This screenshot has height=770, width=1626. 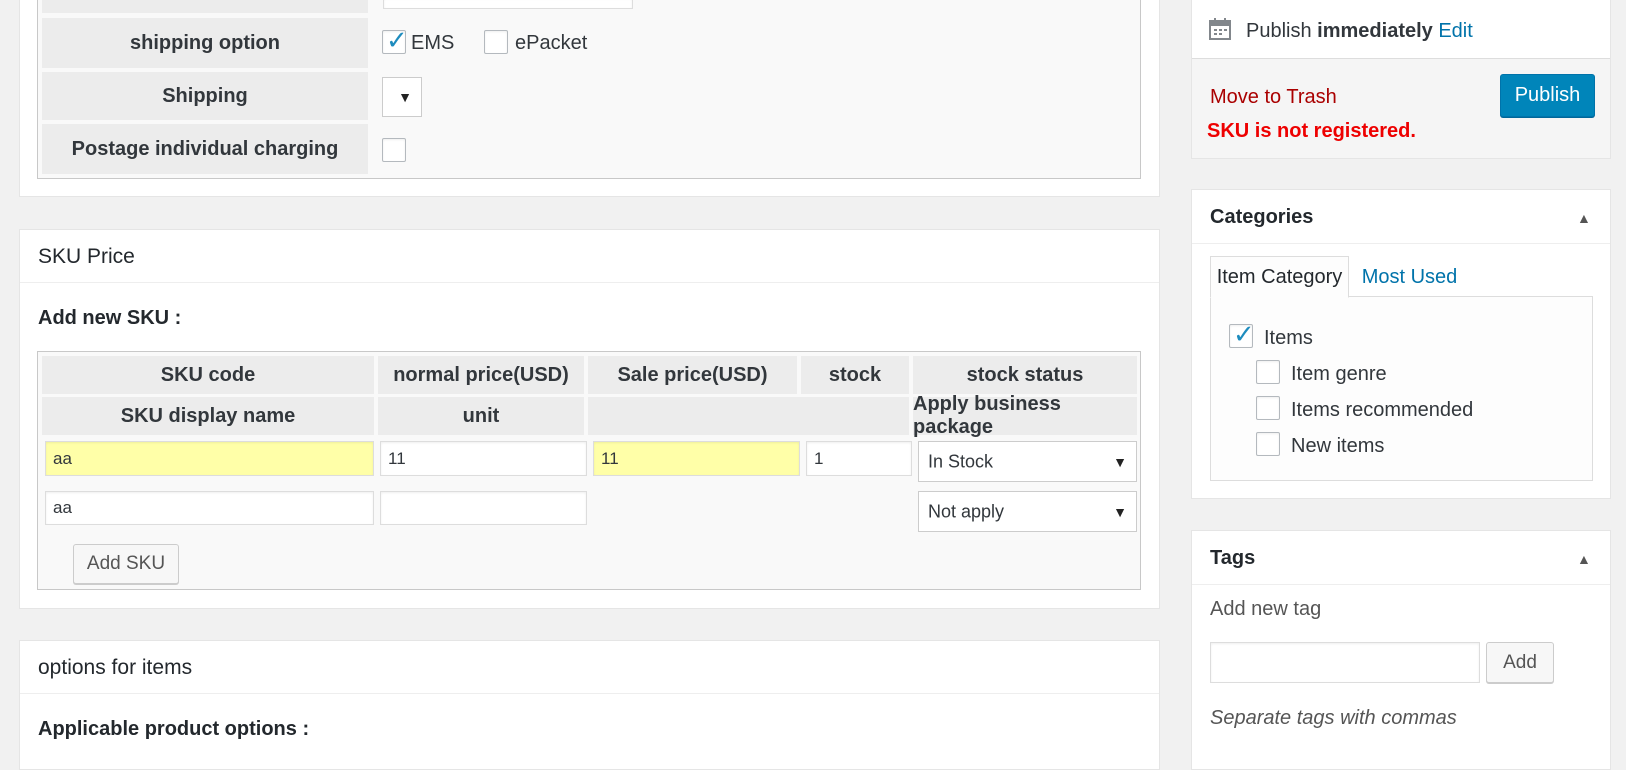 What do you see at coordinates (551, 43) in the screenshot?
I see `epacket-label: ePacket` at bounding box center [551, 43].